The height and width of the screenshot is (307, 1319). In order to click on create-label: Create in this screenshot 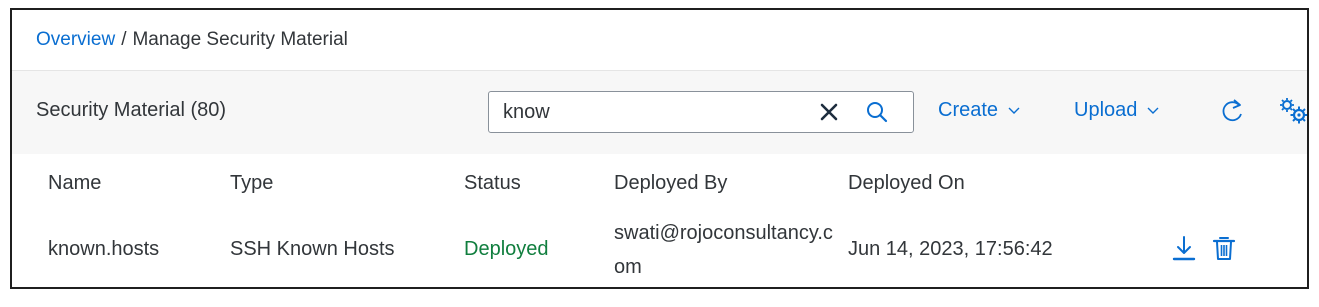, I will do `click(968, 110)`.